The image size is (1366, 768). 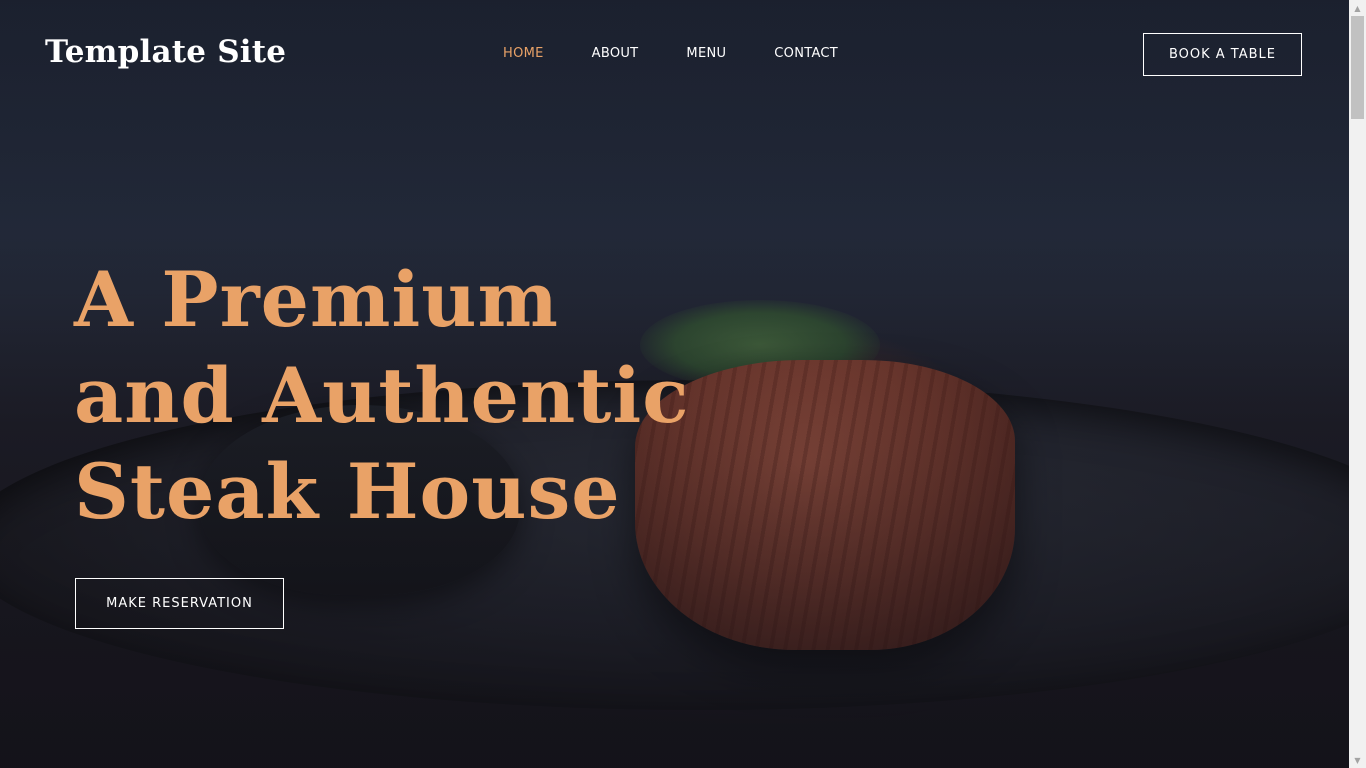 What do you see at coordinates (1357, 67) in the screenshot?
I see `scroll-thumb` at bounding box center [1357, 67].